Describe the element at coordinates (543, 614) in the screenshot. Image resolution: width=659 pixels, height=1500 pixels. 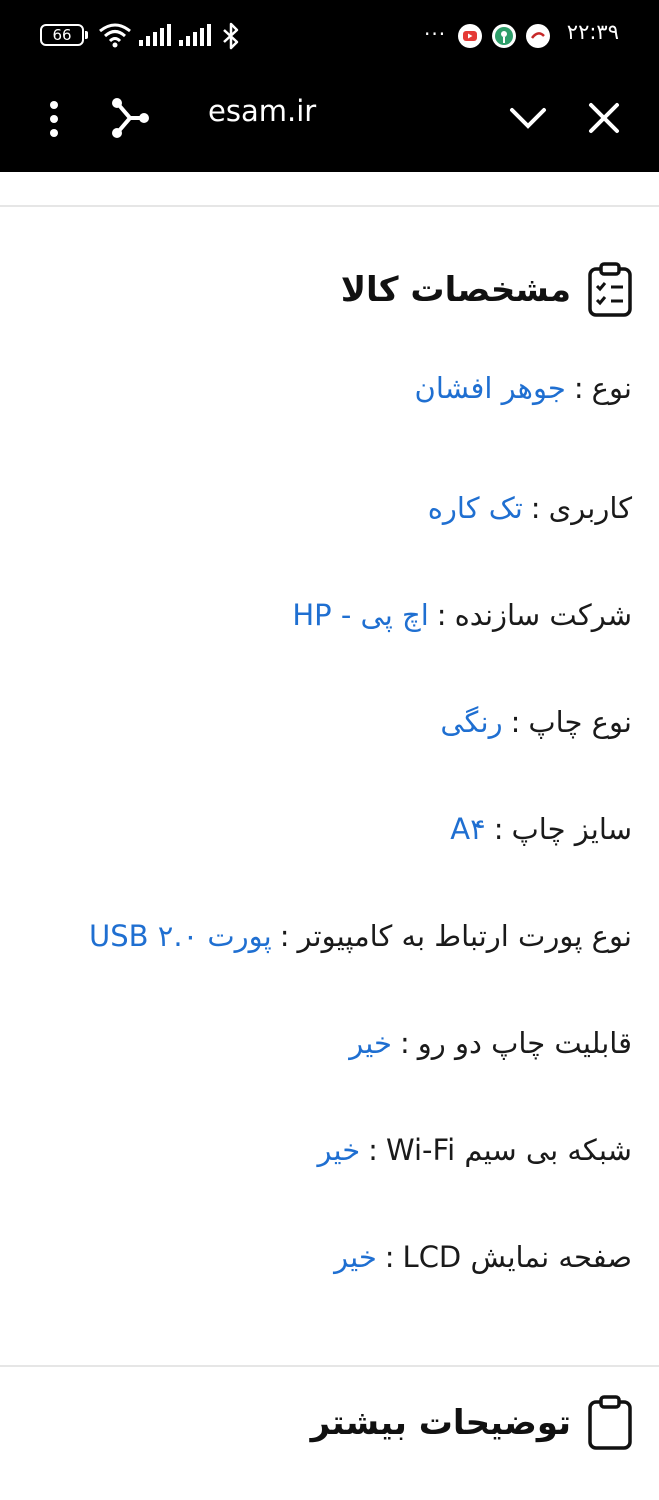
I see `spec-label: شرکت سازنده` at that location.